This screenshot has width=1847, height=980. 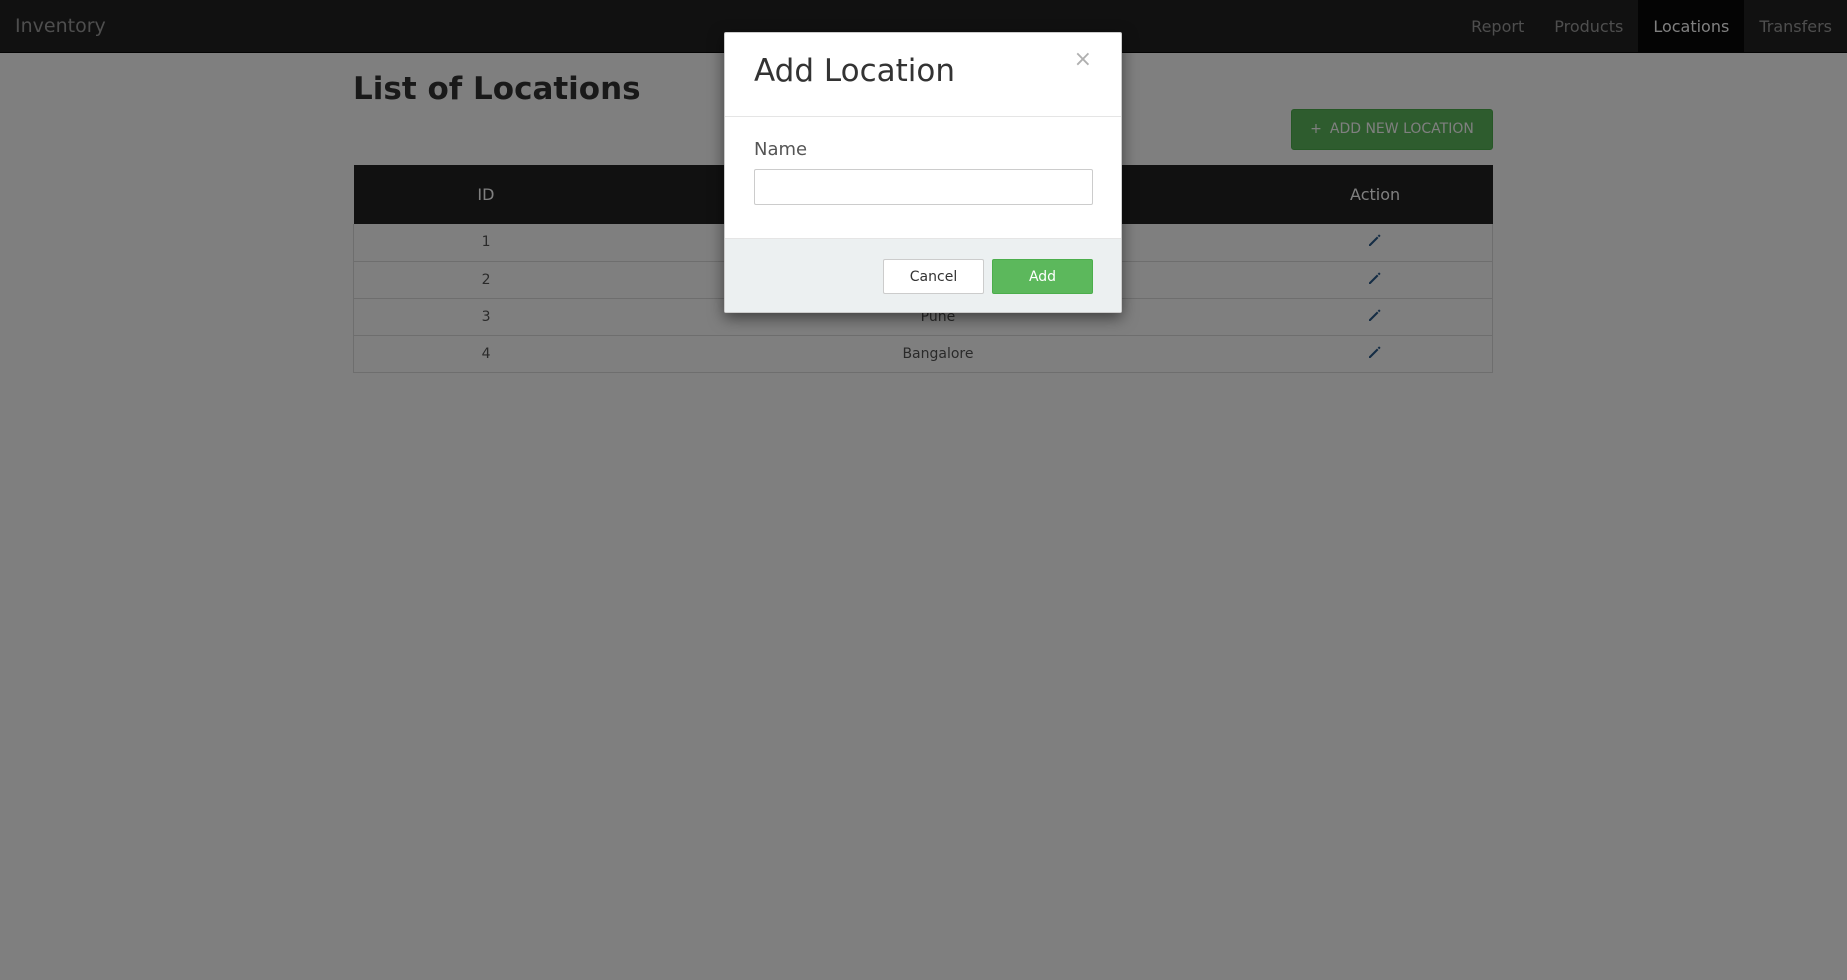 I want to click on close-icon: ×, so click(x=1083, y=59).